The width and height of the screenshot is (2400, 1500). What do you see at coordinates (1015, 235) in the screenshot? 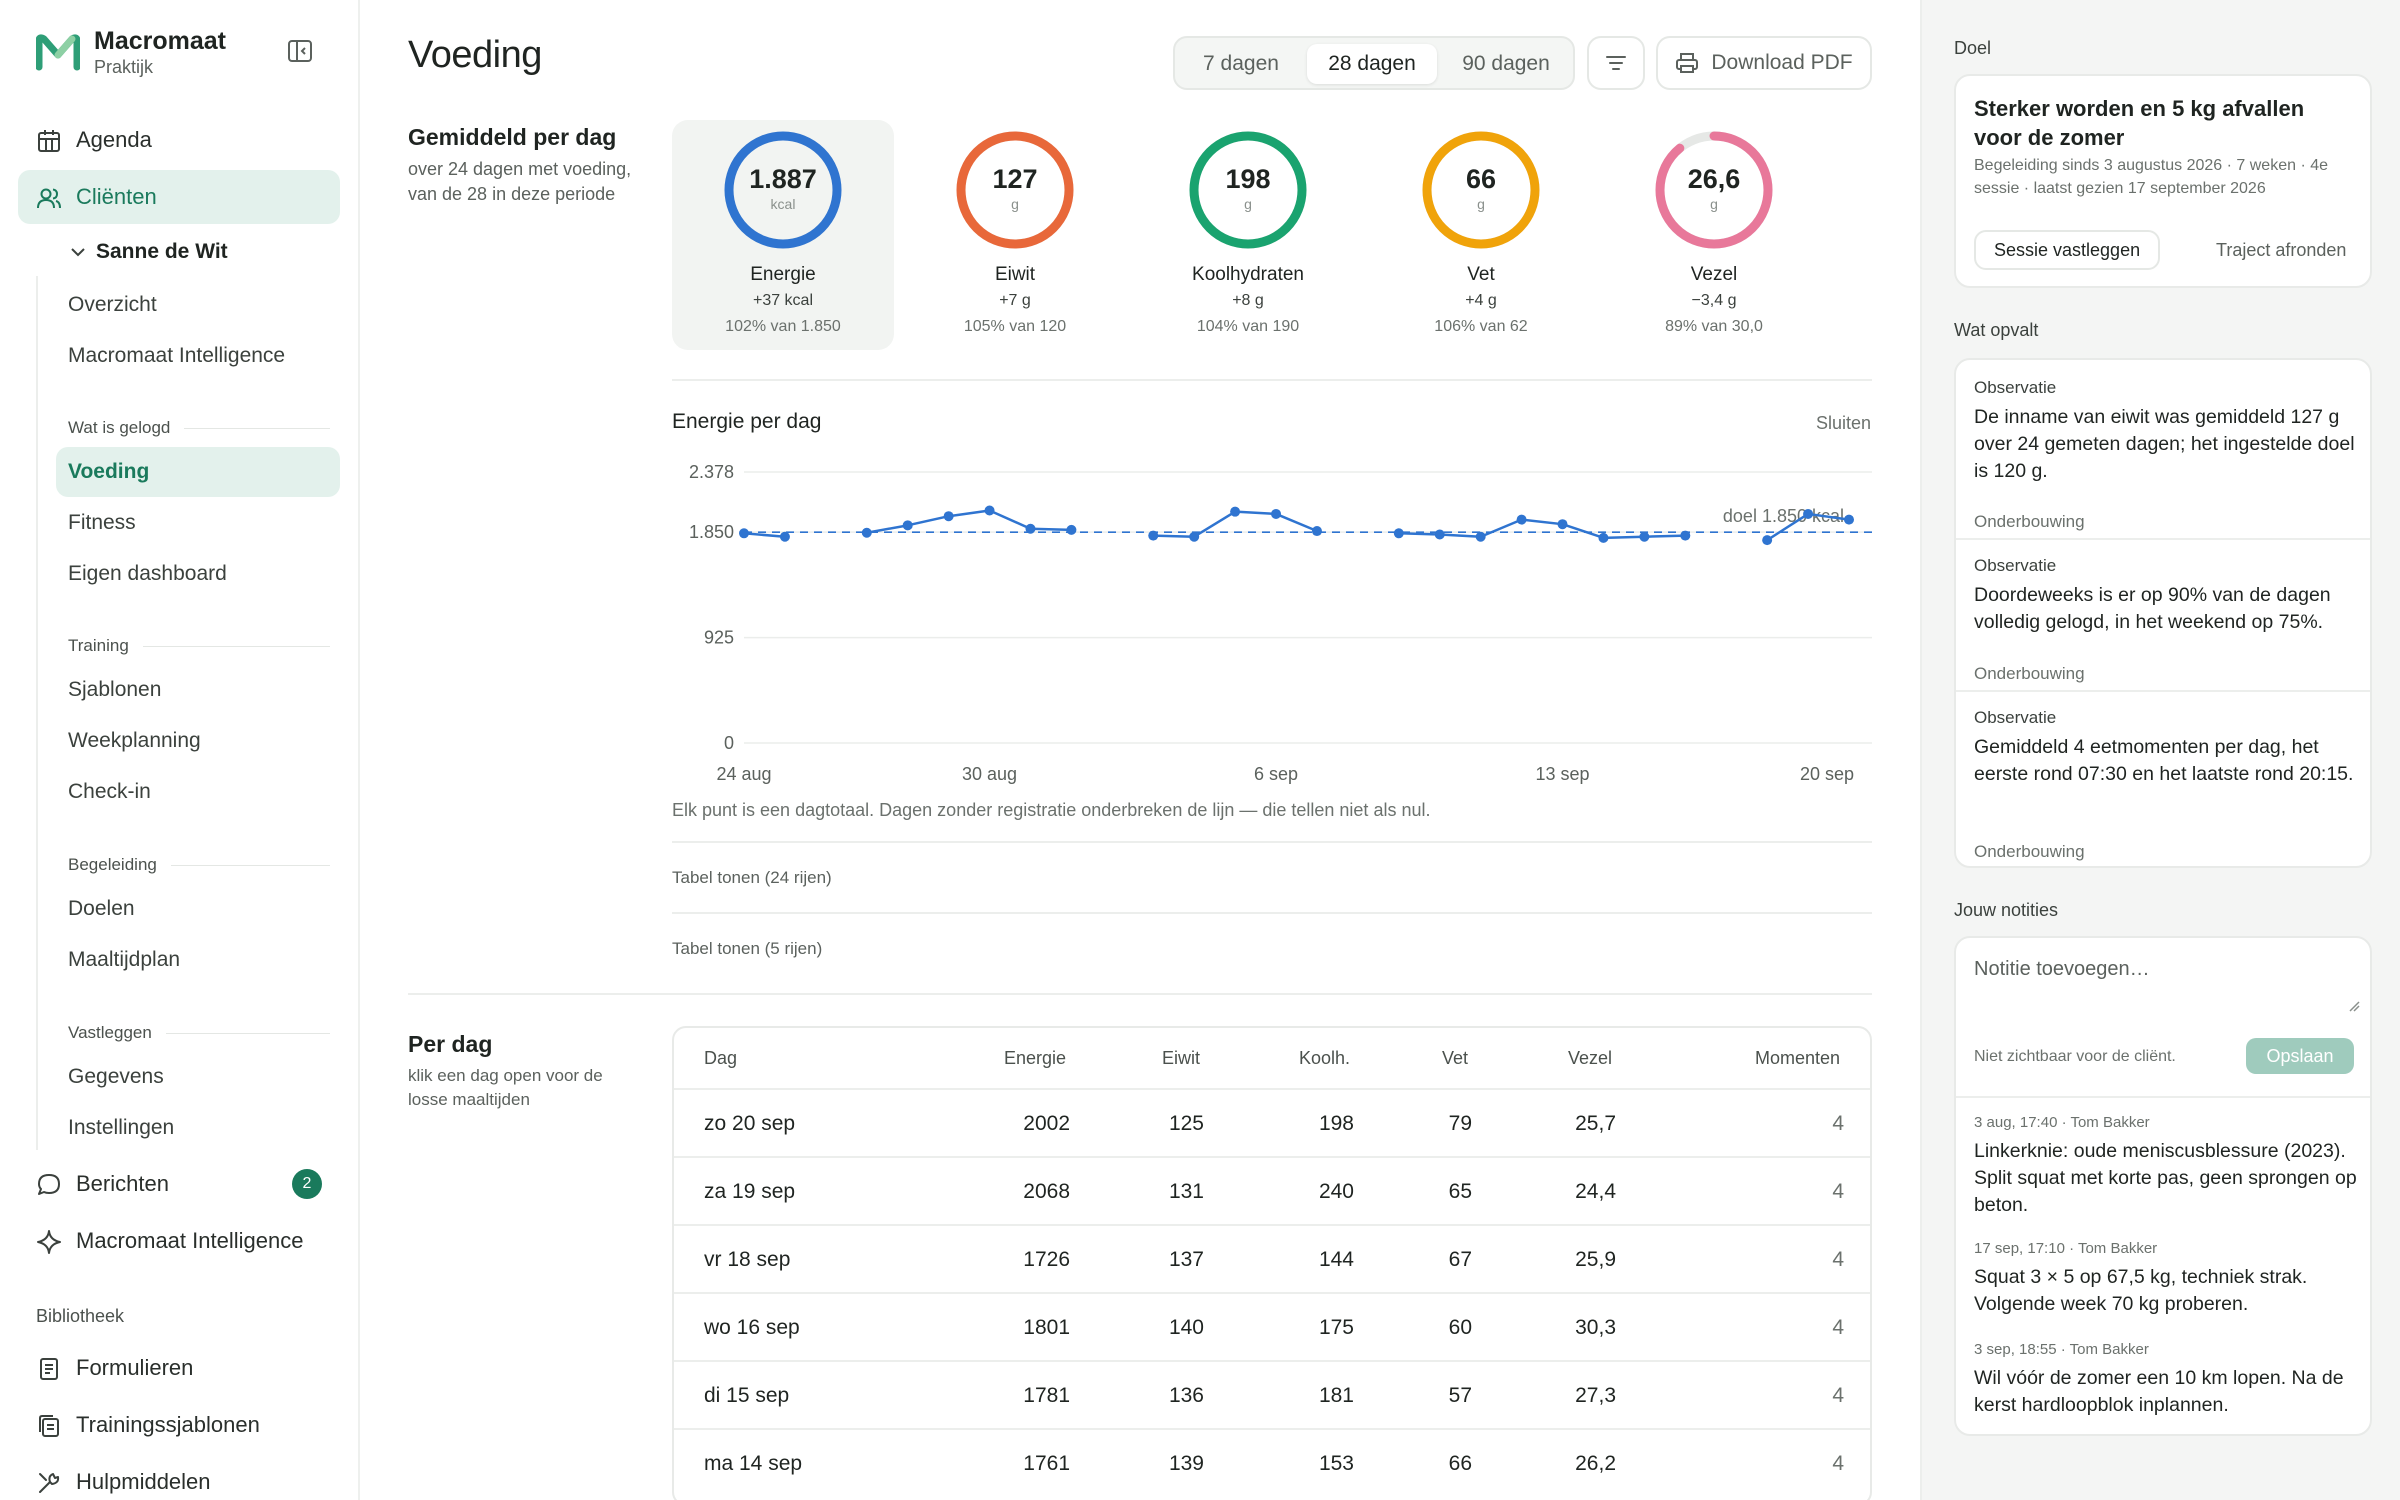
I see `macro-1: 127 g Eiwit +7 g 105% van 120` at bounding box center [1015, 235].